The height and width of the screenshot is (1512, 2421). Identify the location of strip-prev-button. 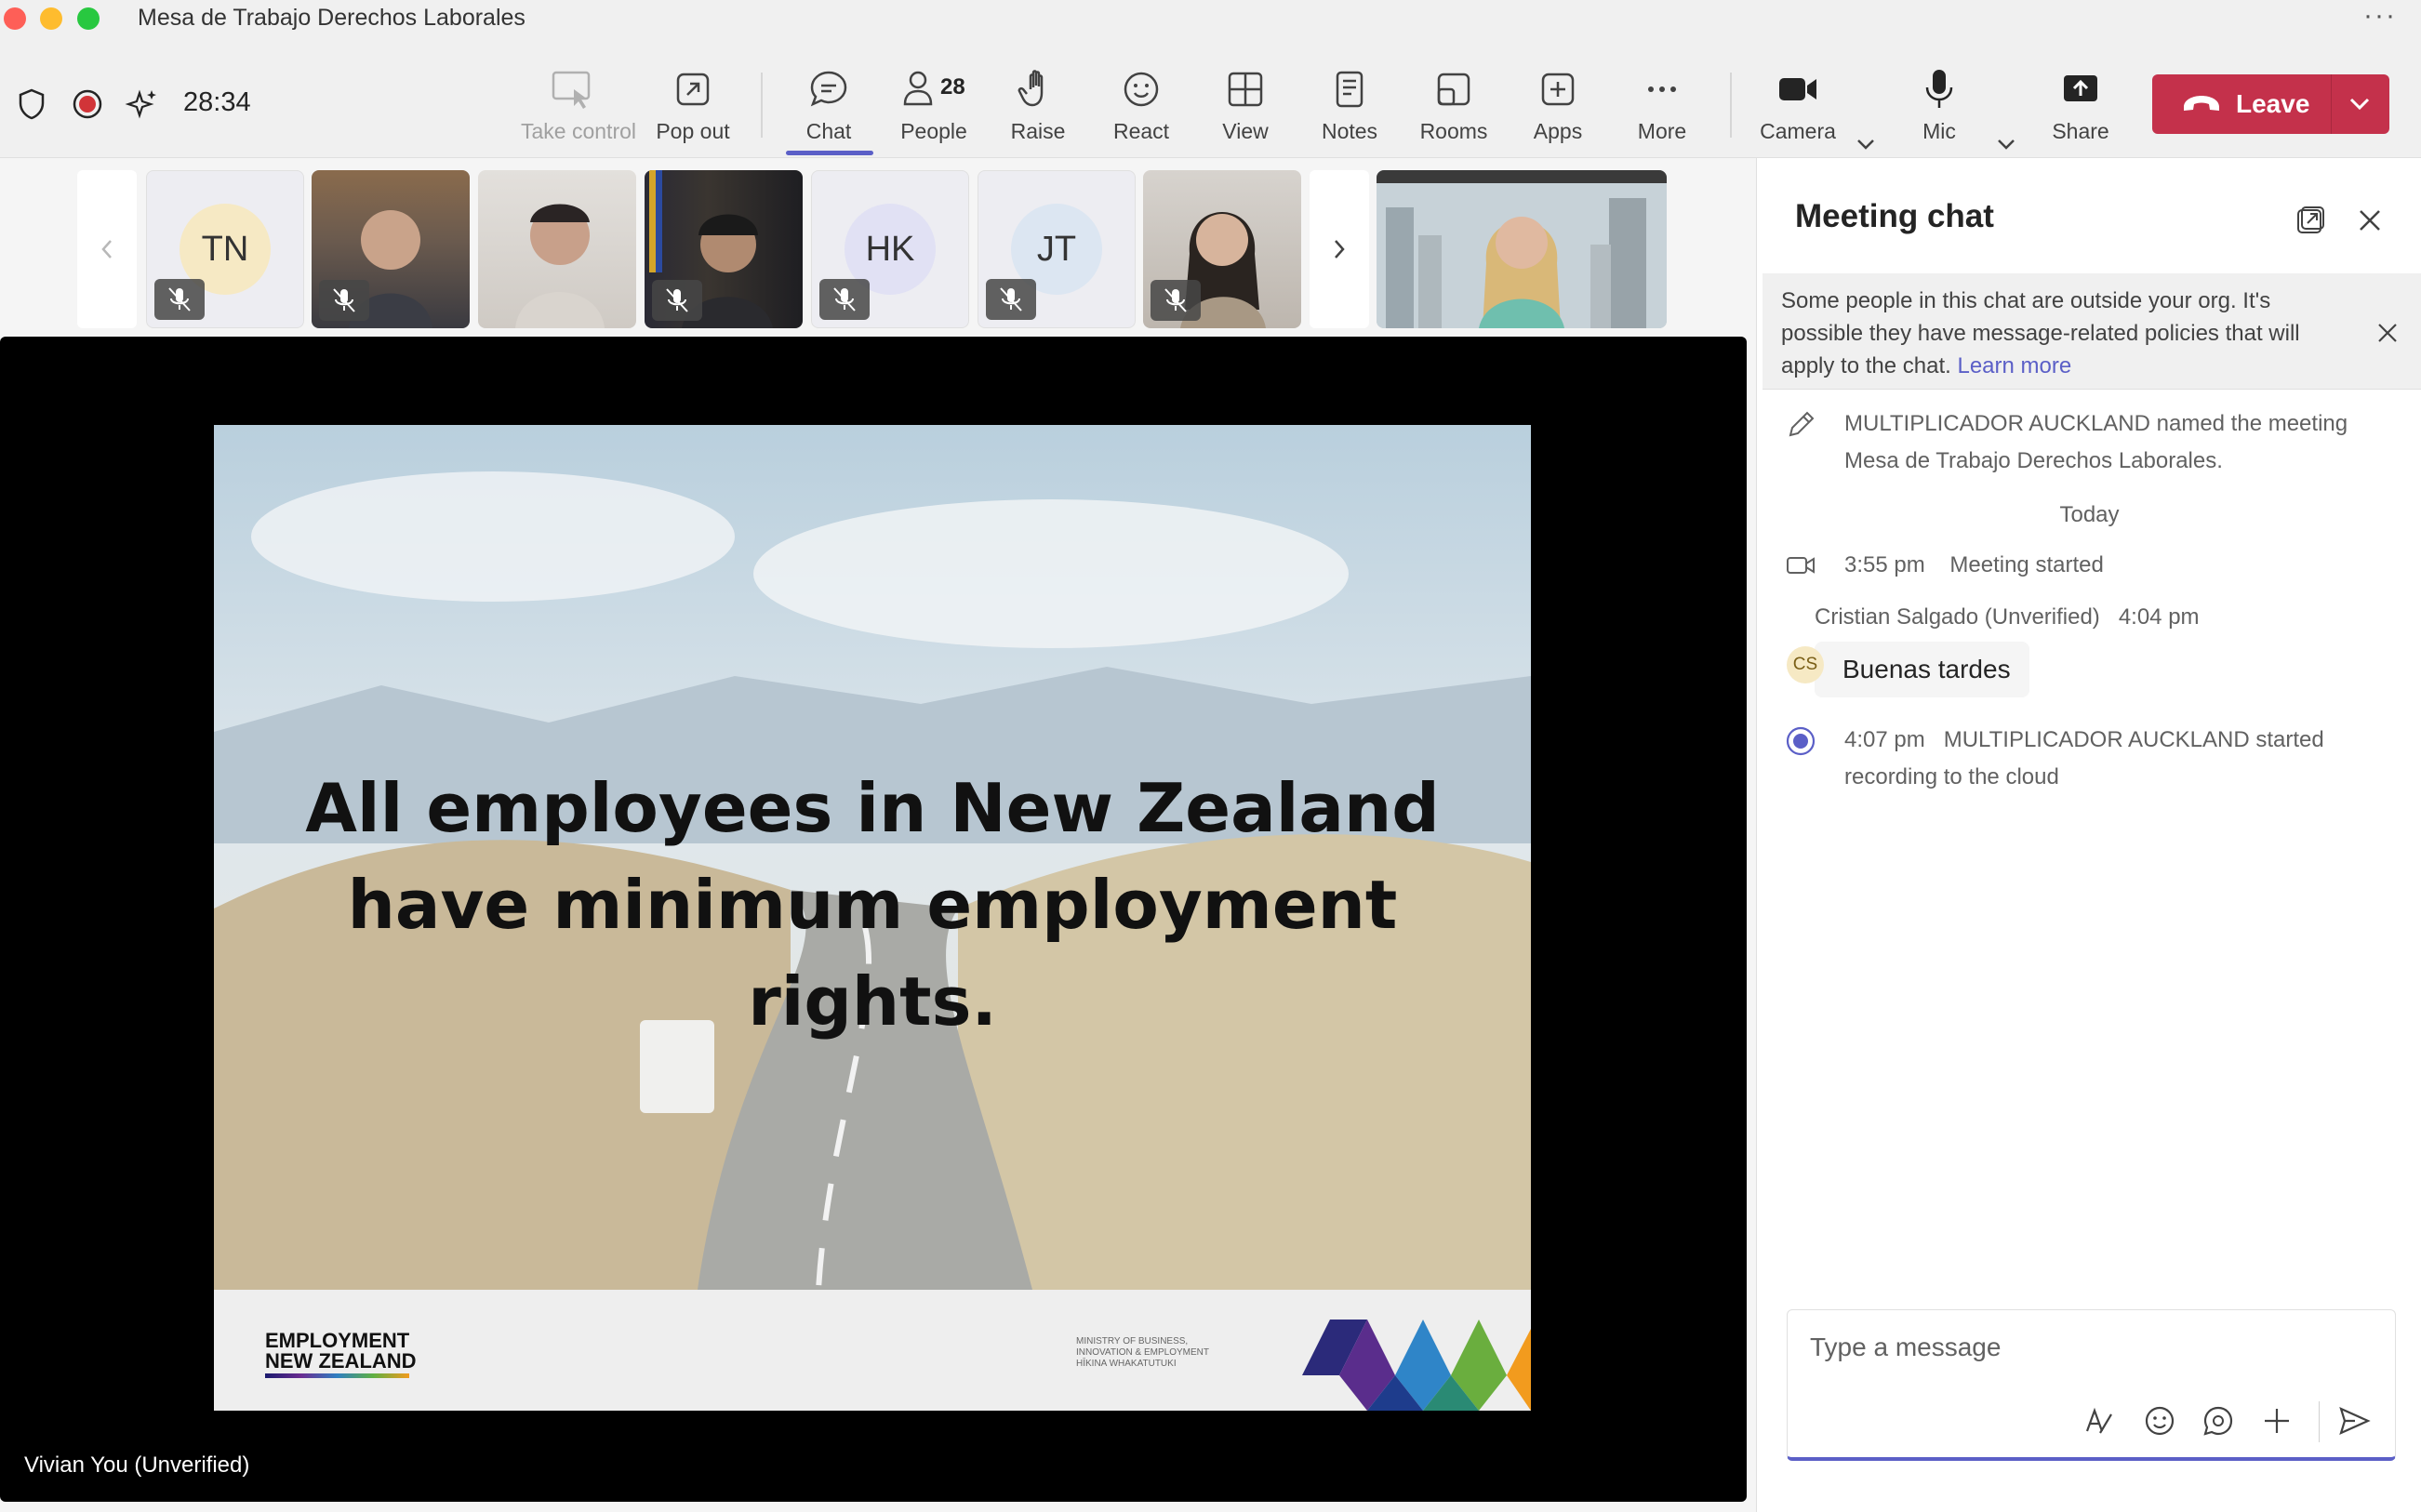
(107, 249).